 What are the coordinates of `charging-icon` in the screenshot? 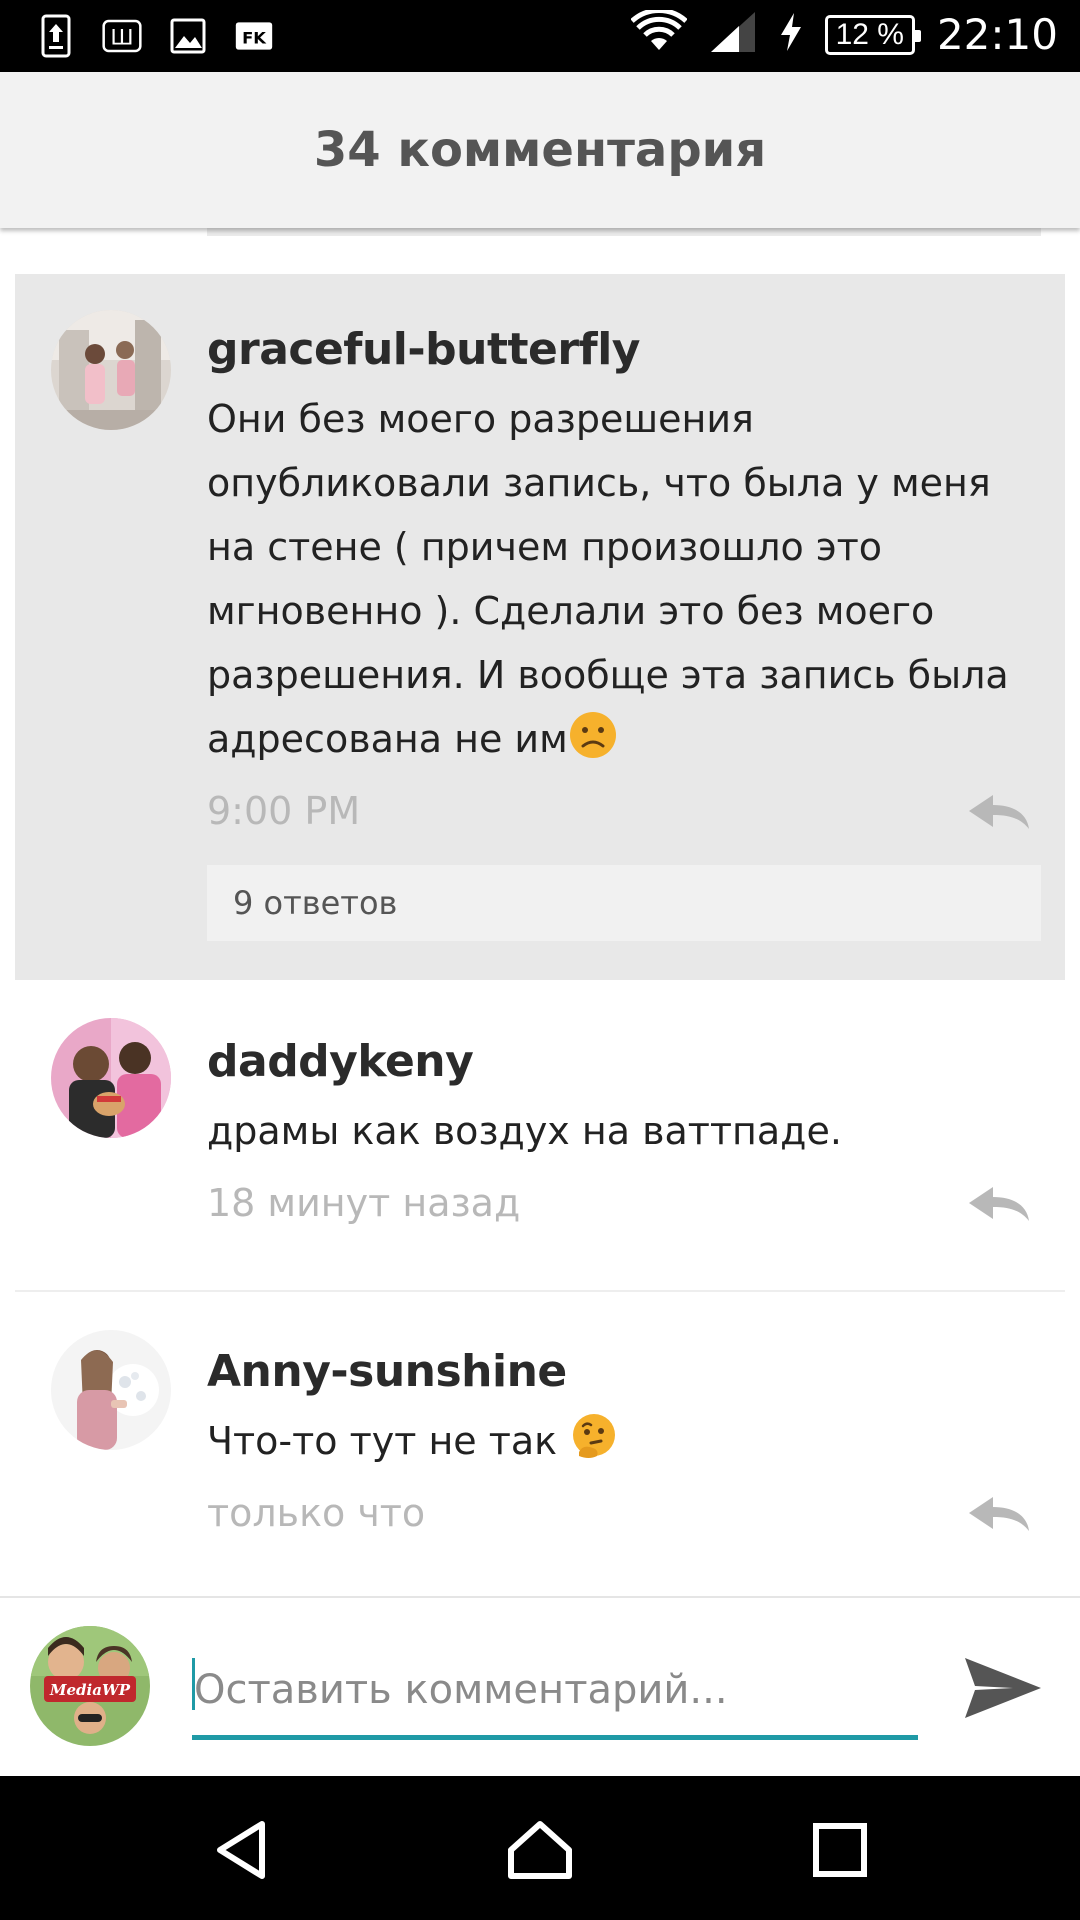 It's located at (791, 34).